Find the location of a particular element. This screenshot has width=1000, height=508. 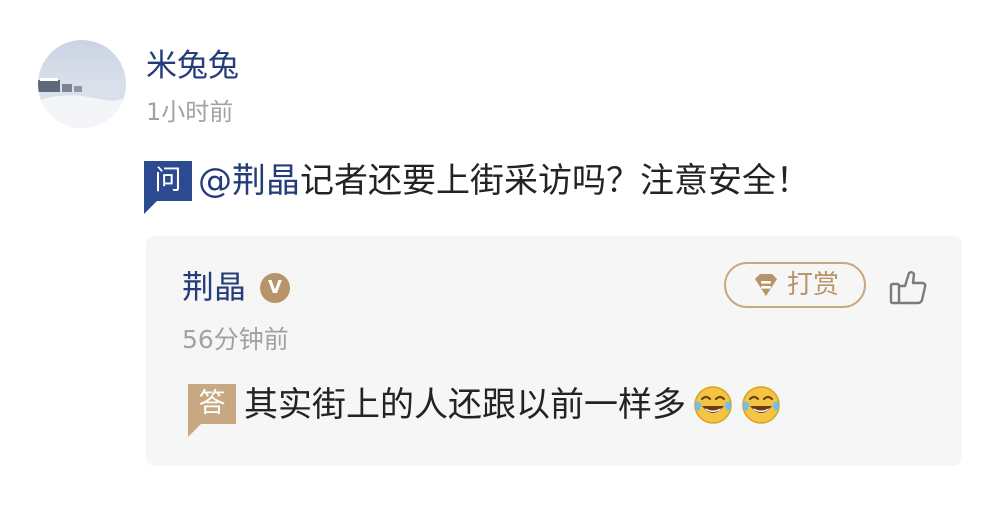

tip-button: 打赏 is located at coordinates (795, 285).